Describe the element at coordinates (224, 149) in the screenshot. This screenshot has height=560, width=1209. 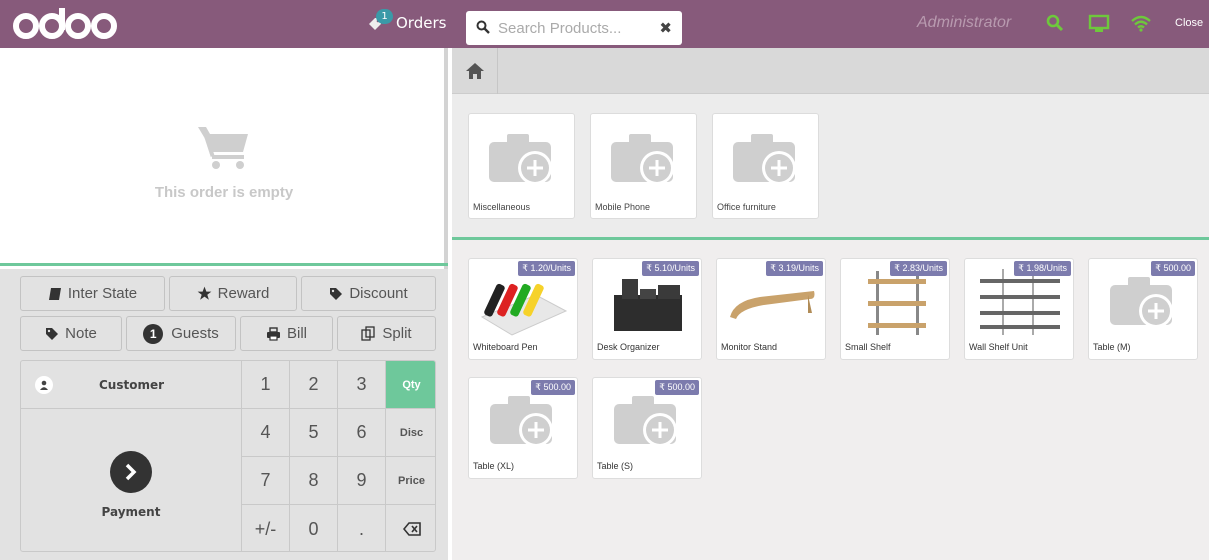
I see `shopping-cart-icon` at that location.